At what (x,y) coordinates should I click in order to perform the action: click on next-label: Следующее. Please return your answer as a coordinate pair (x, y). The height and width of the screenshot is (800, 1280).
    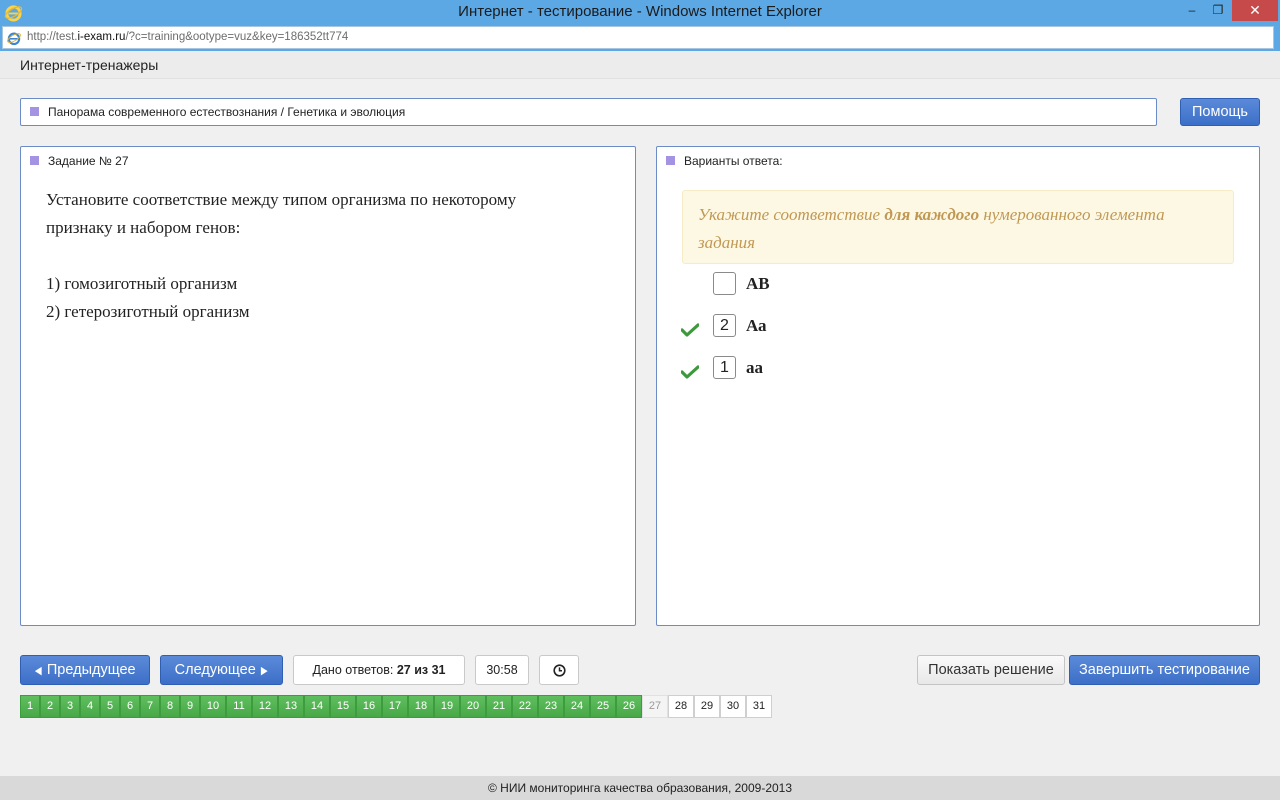
    Looking at the image, I should click on (215, 670).